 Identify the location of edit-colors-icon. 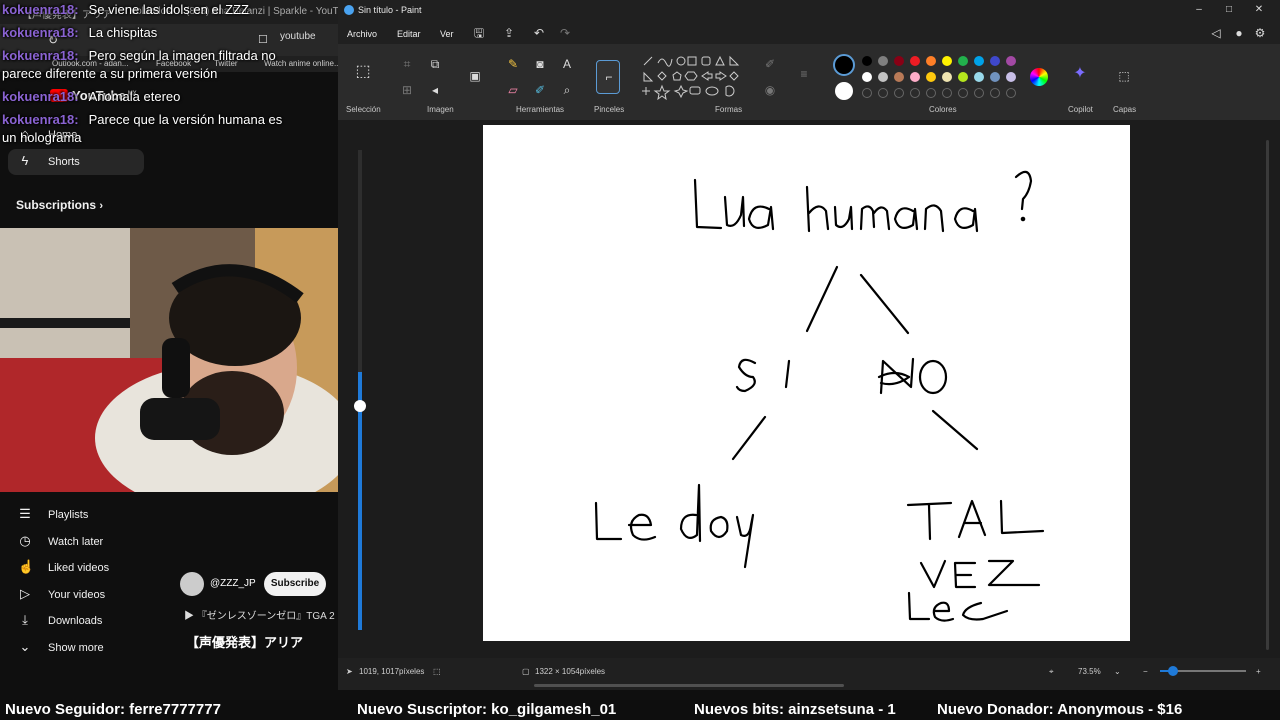
(1039, 77).